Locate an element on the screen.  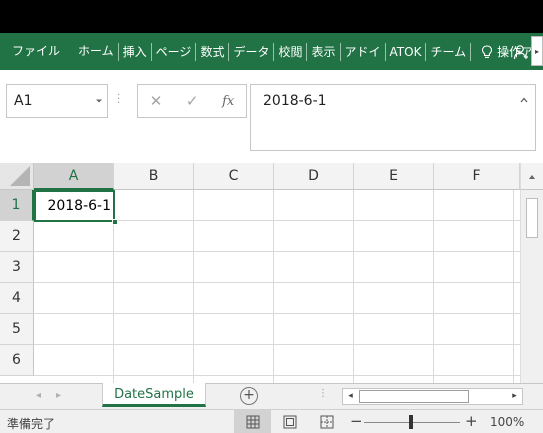
column-header-c: C is located at coordinates (234, 176).